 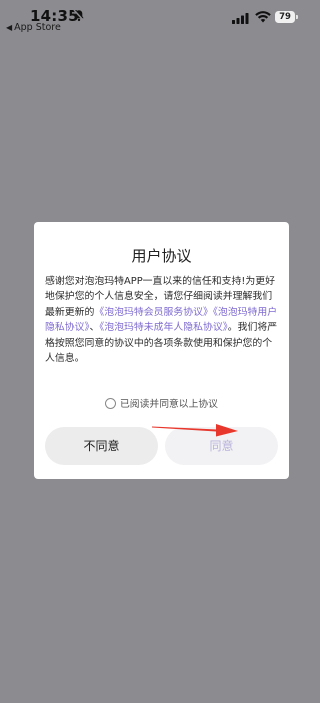 What do you see at coordinates (169, 404) in the screenshot?
I see `consent-label: 已阅读并同意以上协议` at bounding box center [169, 404].